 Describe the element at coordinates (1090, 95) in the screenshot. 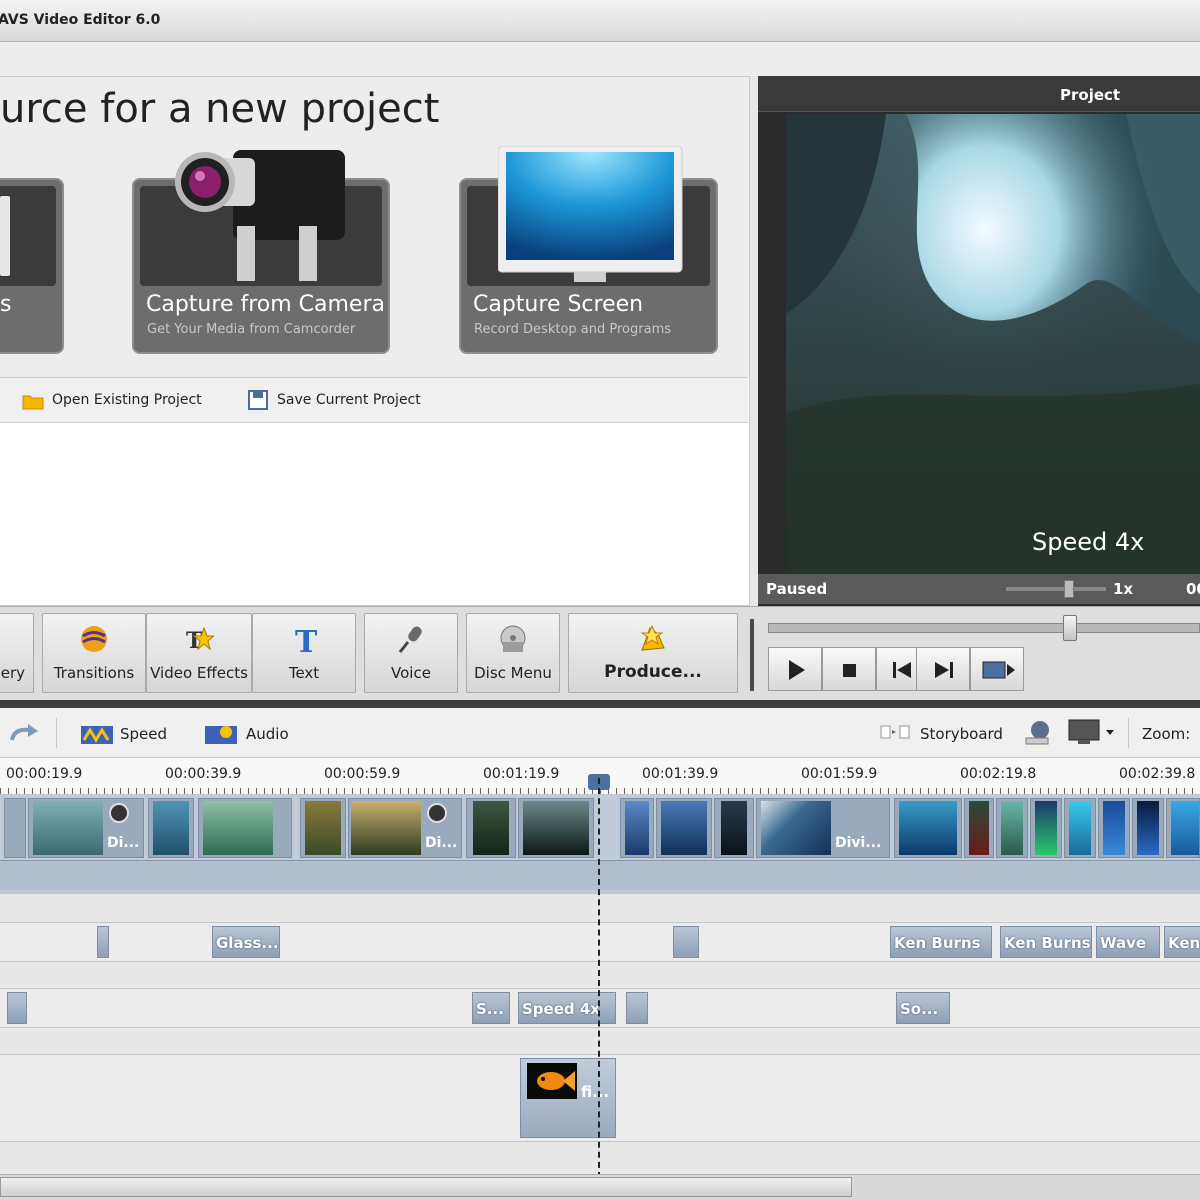

I see `preview-header-title: Project` at that location.